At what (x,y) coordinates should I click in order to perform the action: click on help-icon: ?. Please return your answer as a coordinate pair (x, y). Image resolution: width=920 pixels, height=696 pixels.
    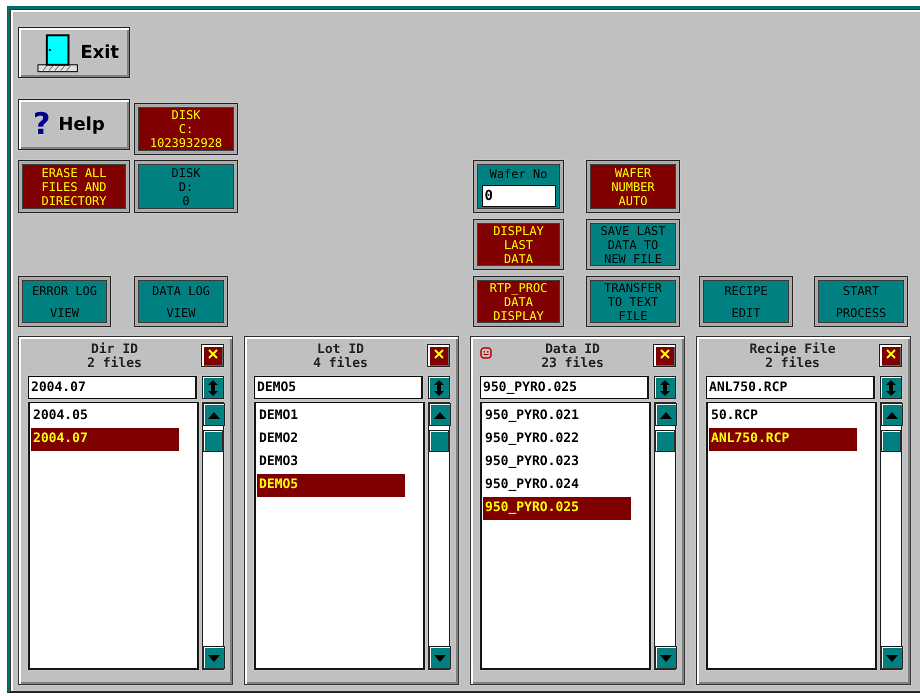
    Looking at the image, I should click on (41, 124).